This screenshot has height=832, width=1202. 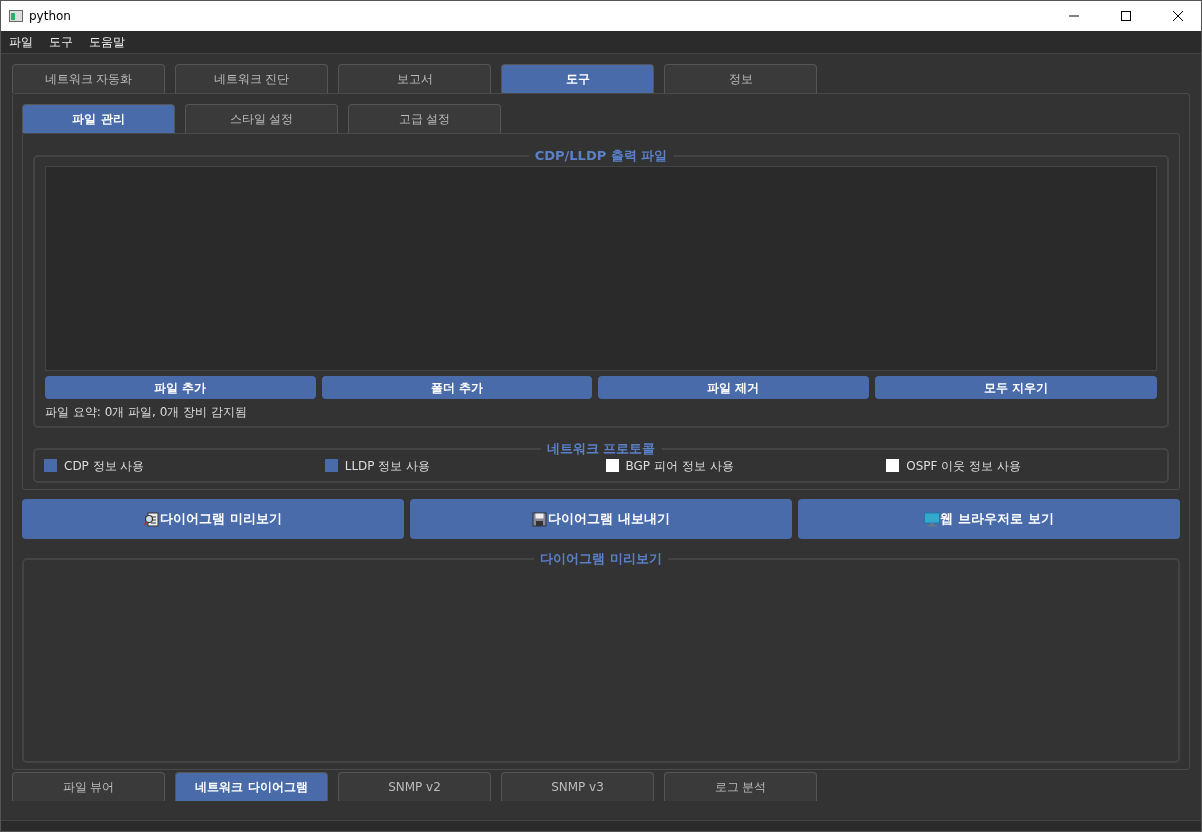 I want to click on action-button: 폴더 추가, so click(x=456, y=387).